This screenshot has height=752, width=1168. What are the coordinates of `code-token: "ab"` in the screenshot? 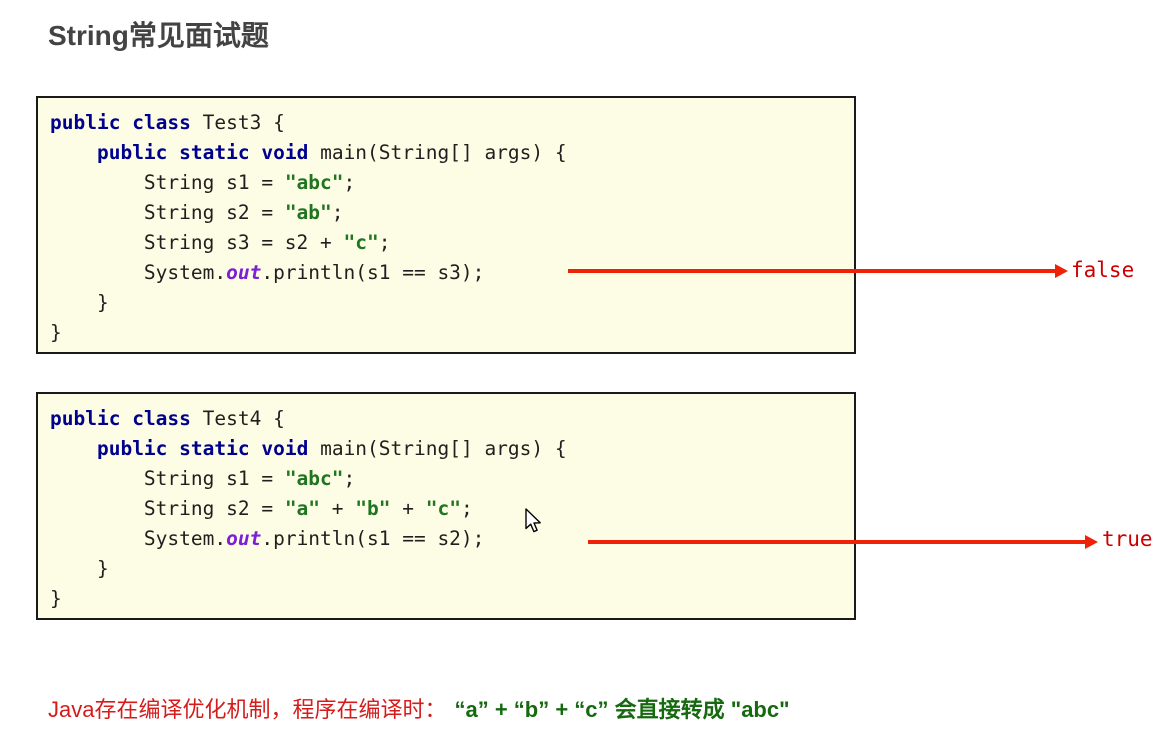 It's located at (308, 212).